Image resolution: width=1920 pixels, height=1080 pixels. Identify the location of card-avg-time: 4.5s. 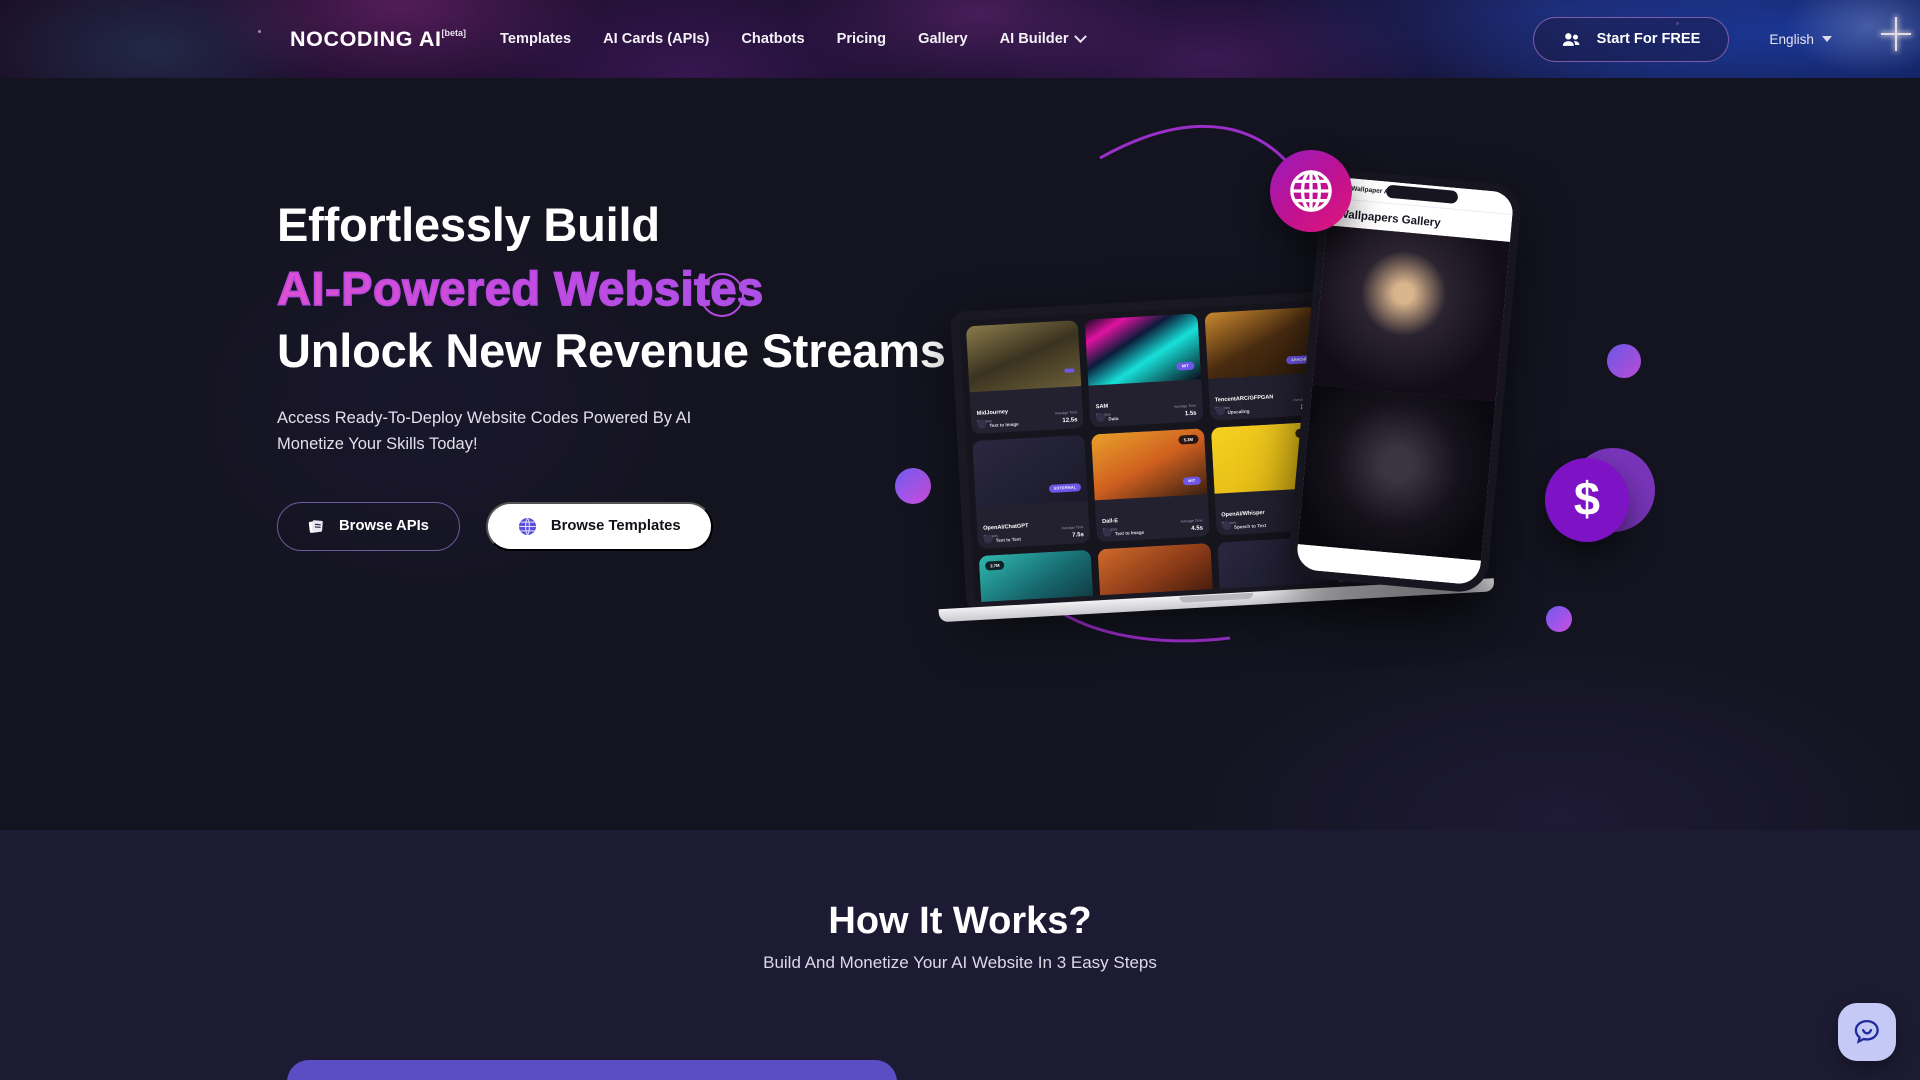
(1197, 529).